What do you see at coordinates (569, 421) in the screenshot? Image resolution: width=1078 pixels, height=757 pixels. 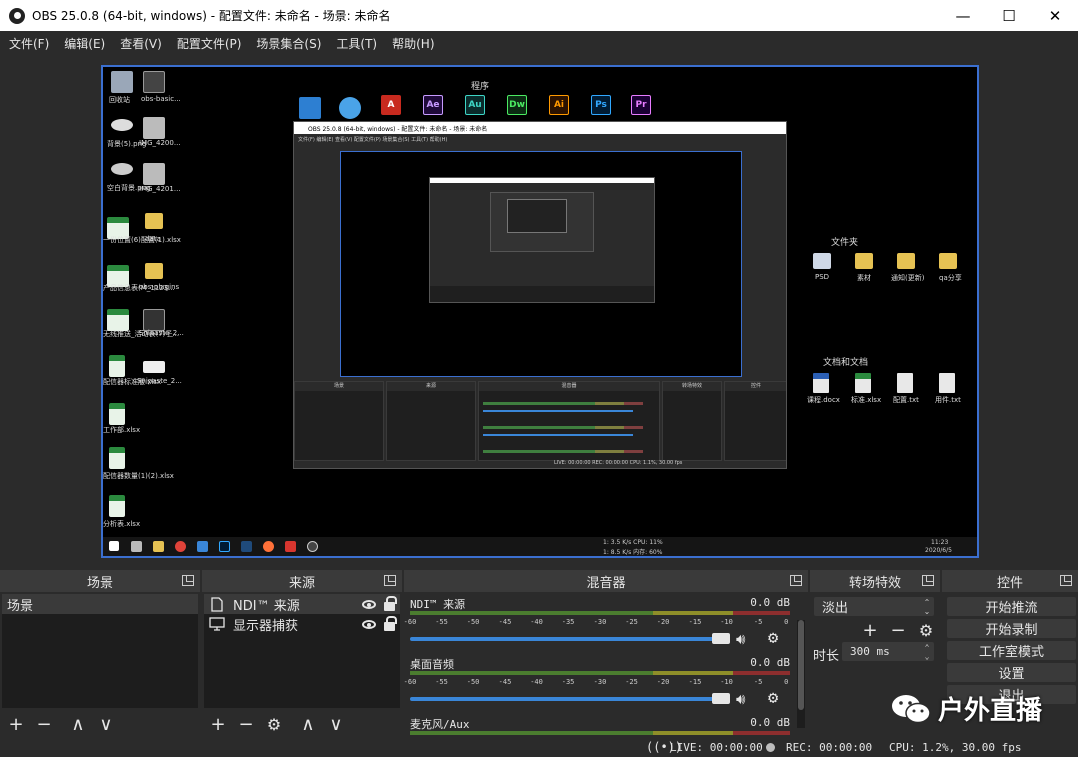 I see `nested-mixer-dock: 混音器` at bounding box center [569, 421].